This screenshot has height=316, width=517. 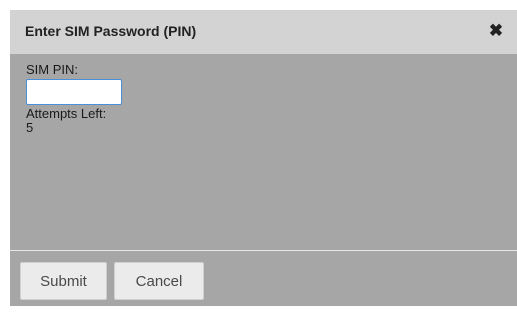 I want to click on close-icon: ✖, so click(x=496, y=31).